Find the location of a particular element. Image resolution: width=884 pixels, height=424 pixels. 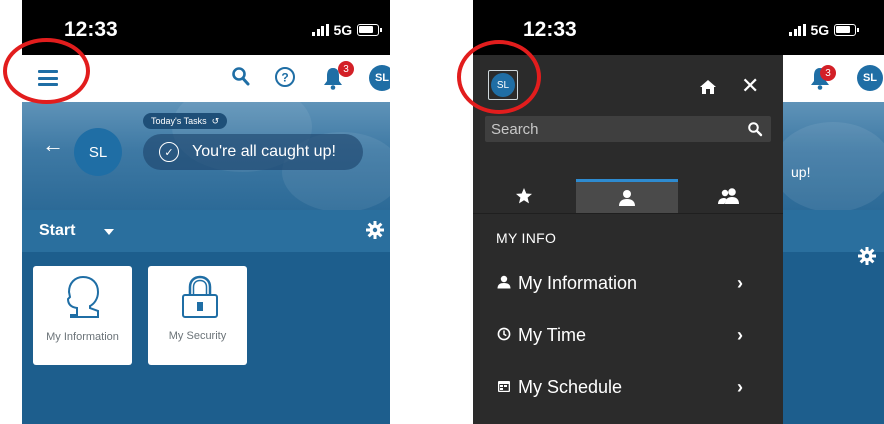

drawer-tabs is located at coordinates (628, 196).